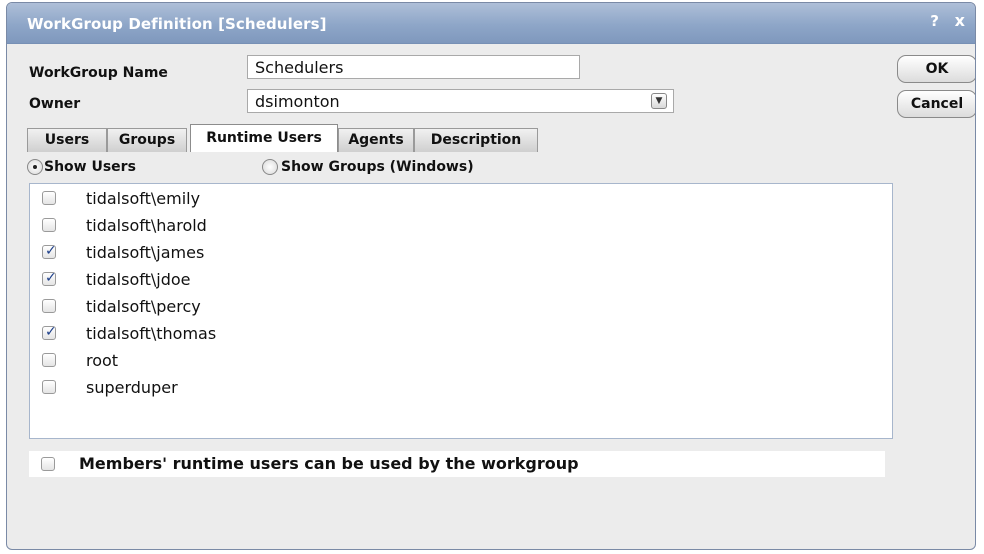 This screenshot has width=984, height=554. I want to click on list-item: ✓ superduper, so click(330, 387).